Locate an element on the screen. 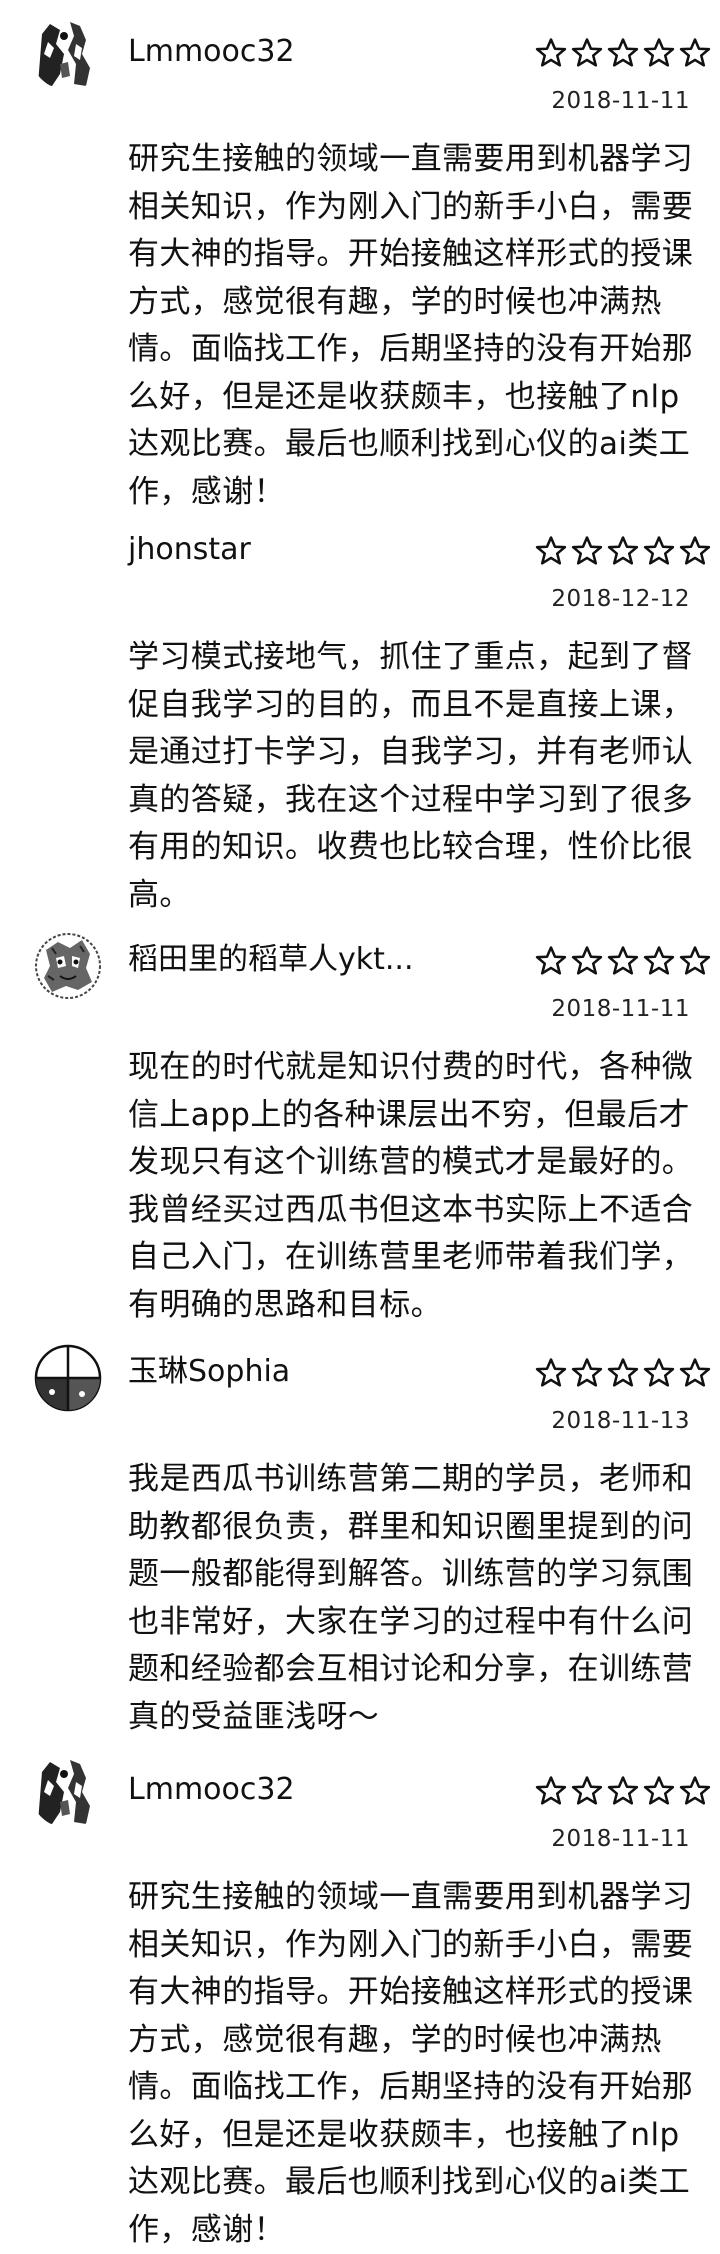 This screenshot has width=720, height=2254. quartered-circle-icon is located at coordinates (68, 1378).